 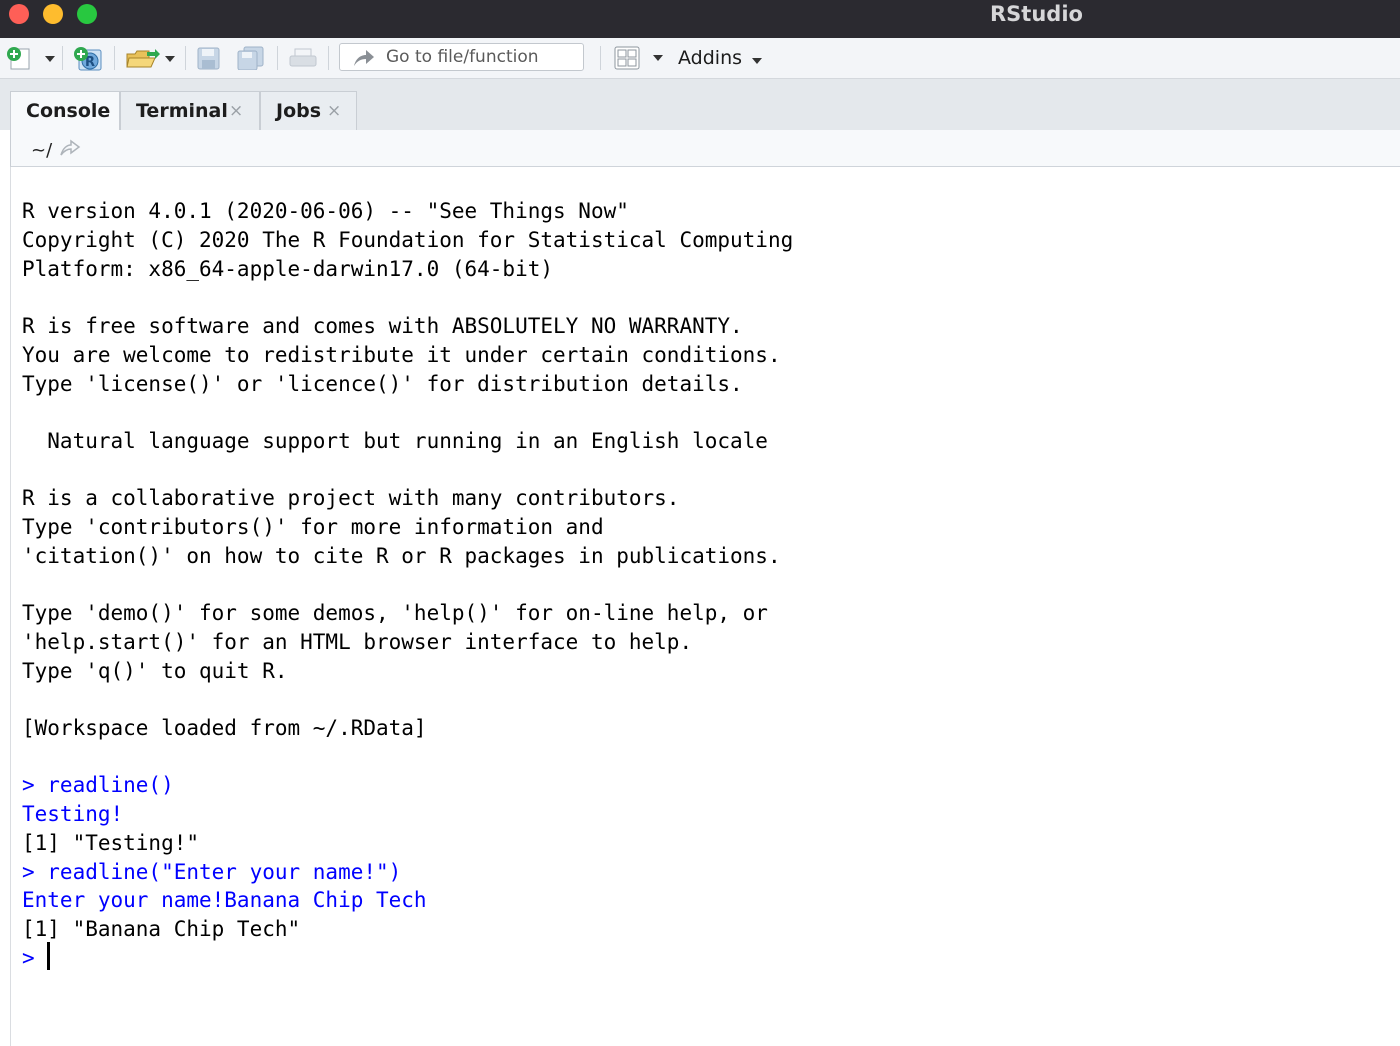 I want to click on tab-console: Console, so click(x=65, y=111).